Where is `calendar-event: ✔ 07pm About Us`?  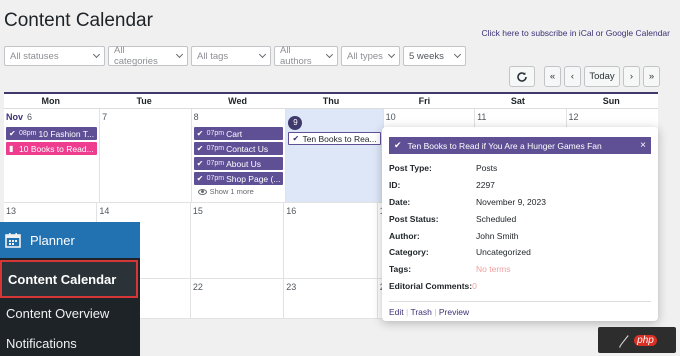 calendar-event: ✔ 07pm About Us is located at coordinates (238, 163).